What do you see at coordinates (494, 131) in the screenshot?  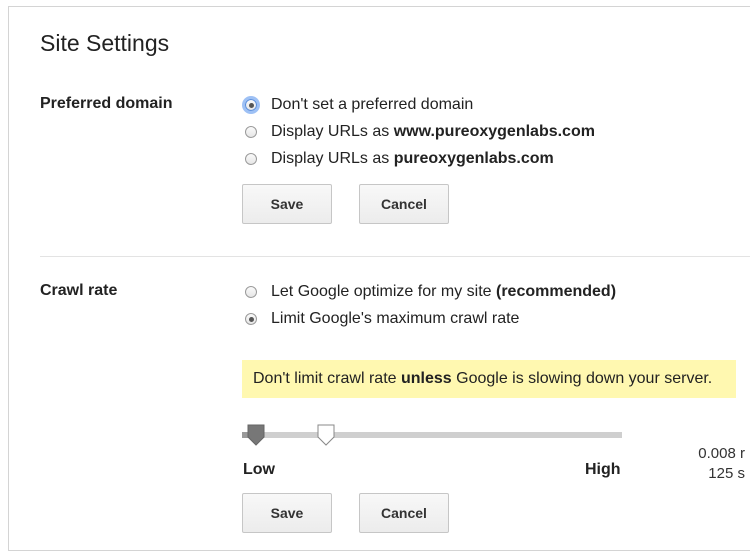 I see `domain-name: www.pureoxygenlabs.com` at bounding box center [494, 131].